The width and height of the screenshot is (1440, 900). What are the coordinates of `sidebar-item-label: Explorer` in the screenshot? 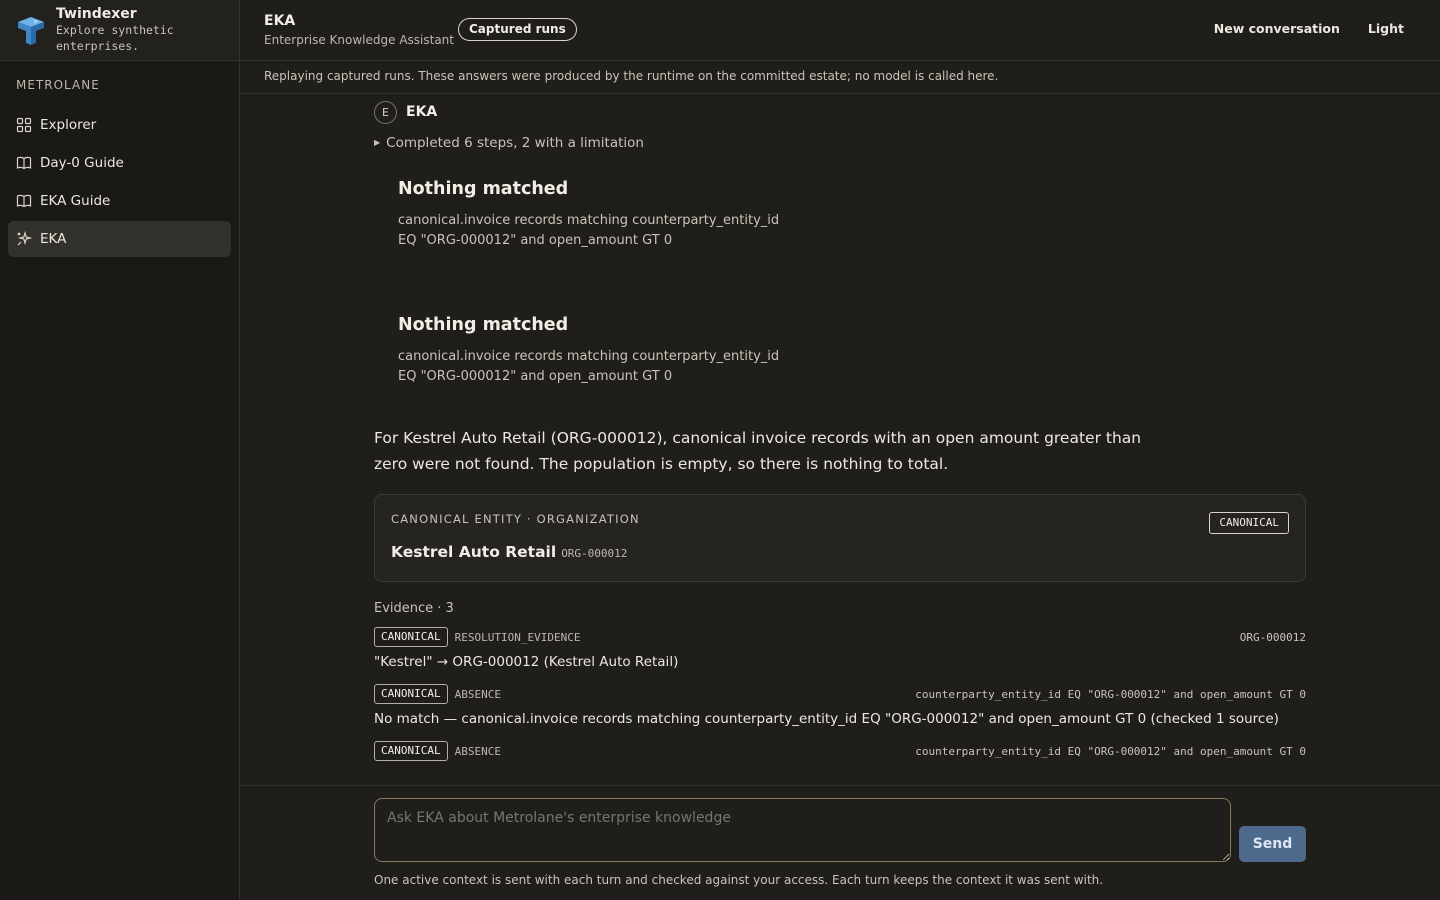 It's located at (68, 125).